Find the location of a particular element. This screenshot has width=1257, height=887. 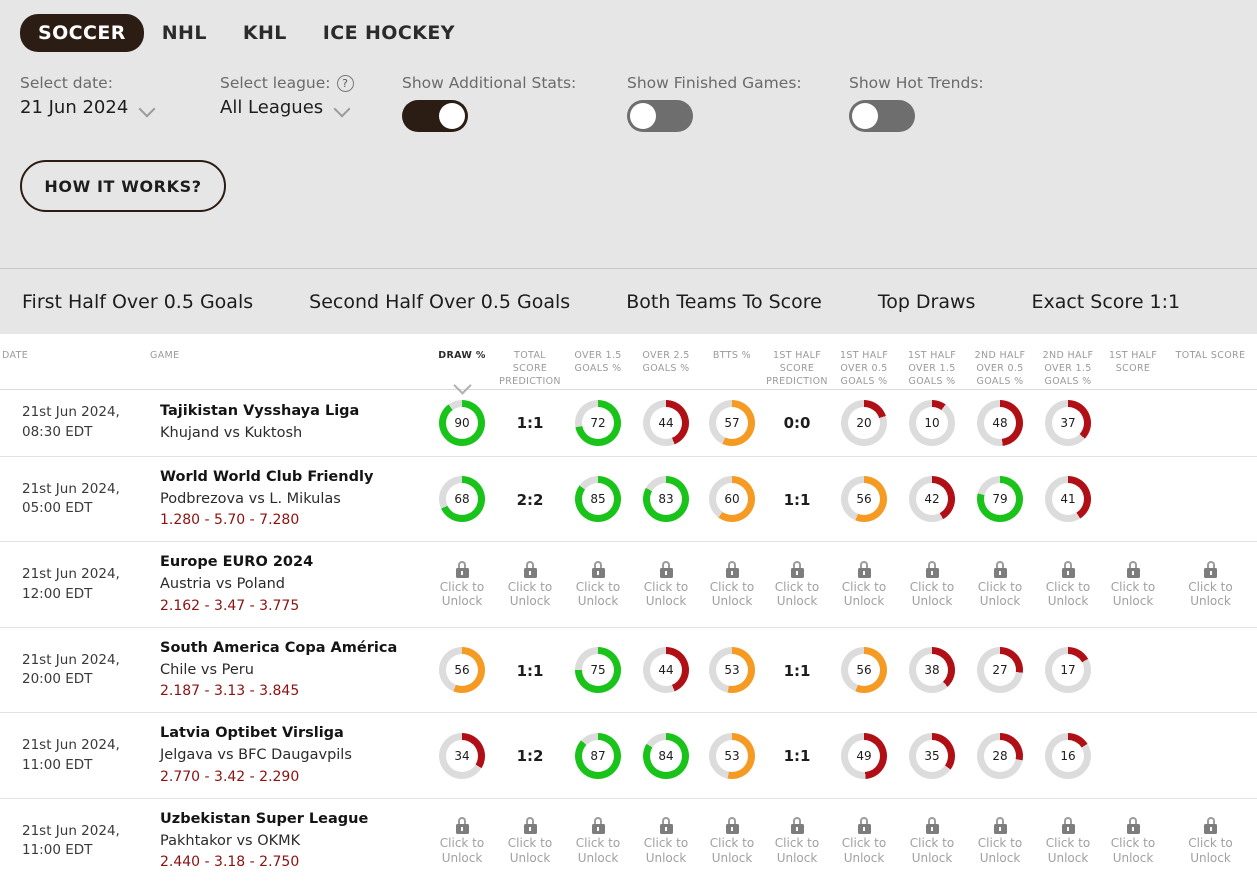

col-draw: DRAW % is located at coordinates (462, 361).